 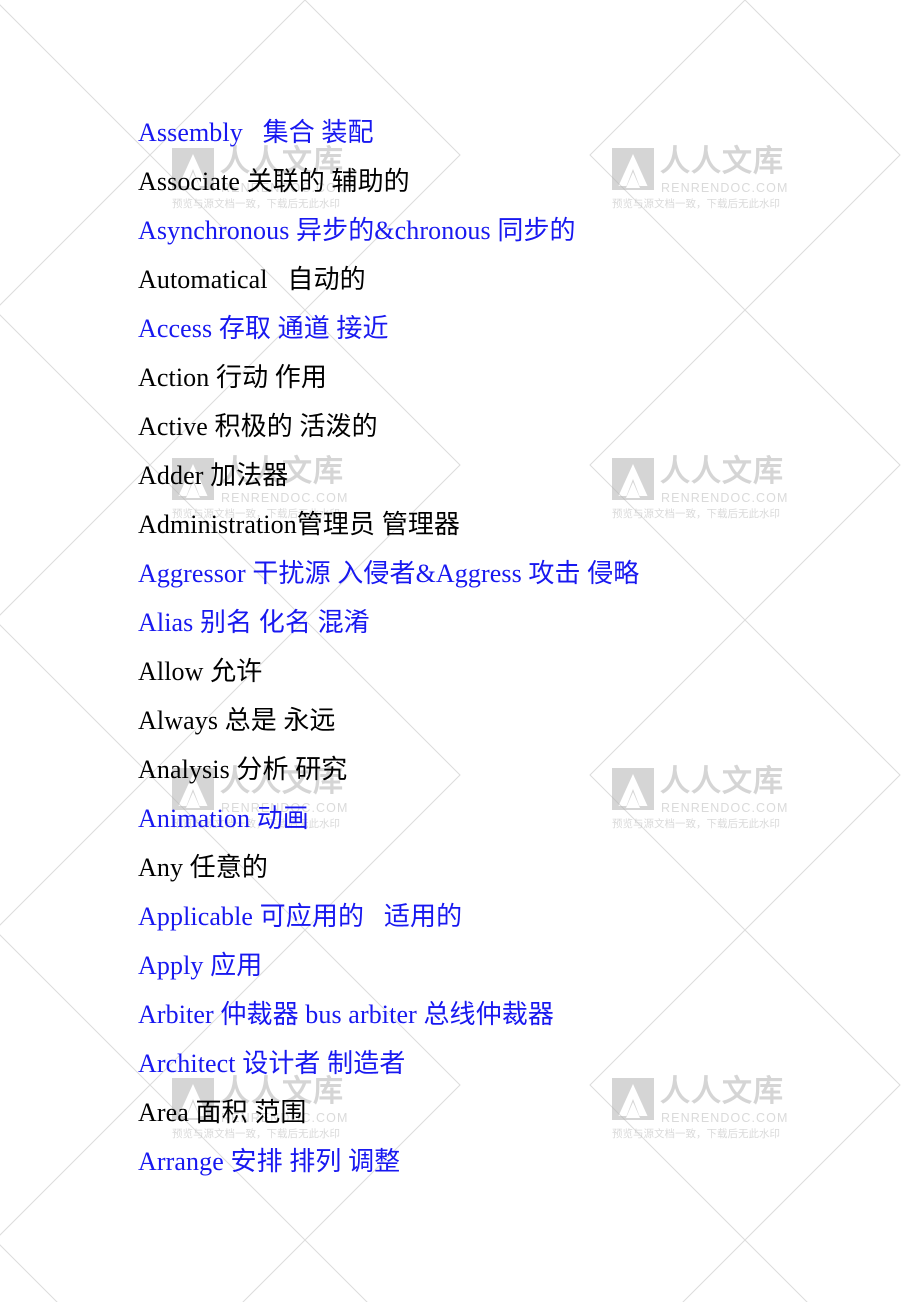 What do you see at coordinates (237, 720) in the screenshot?
I see `glossary-entry: Always 总是 永远` at bounding box center [237, 720].